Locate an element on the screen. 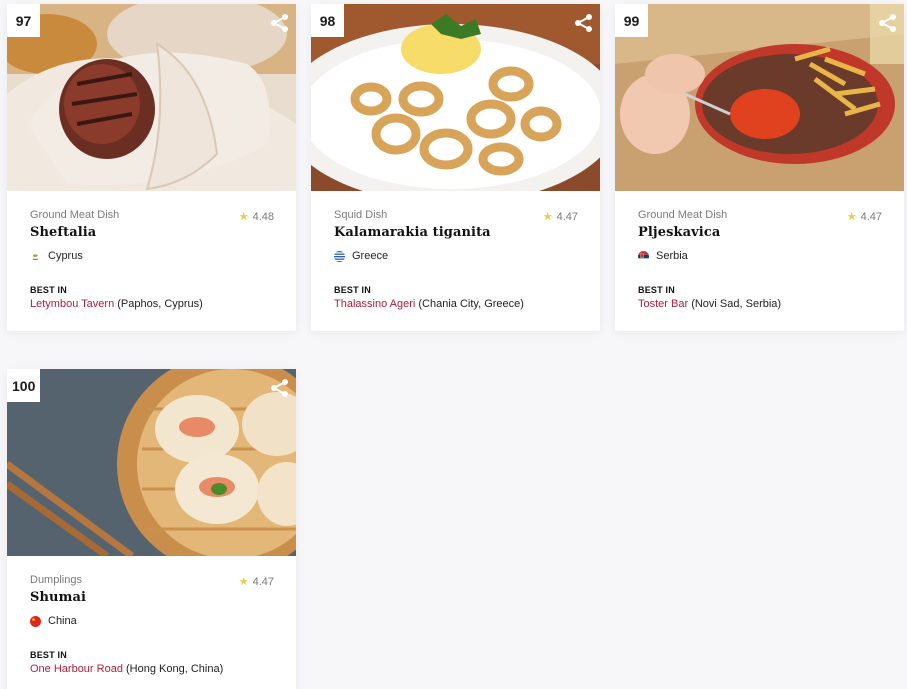 This screenshot has width=907, height=689. rating: ★ 4.48 is located at coordinates (256, 217).